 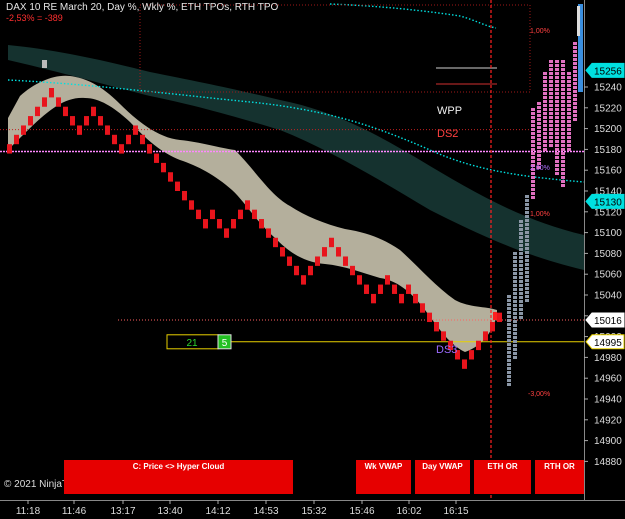 What do you see at coordinates (608, 441) in the screenshot?
I see `y-tick-label: 14900` at bounding box center [608, 441].